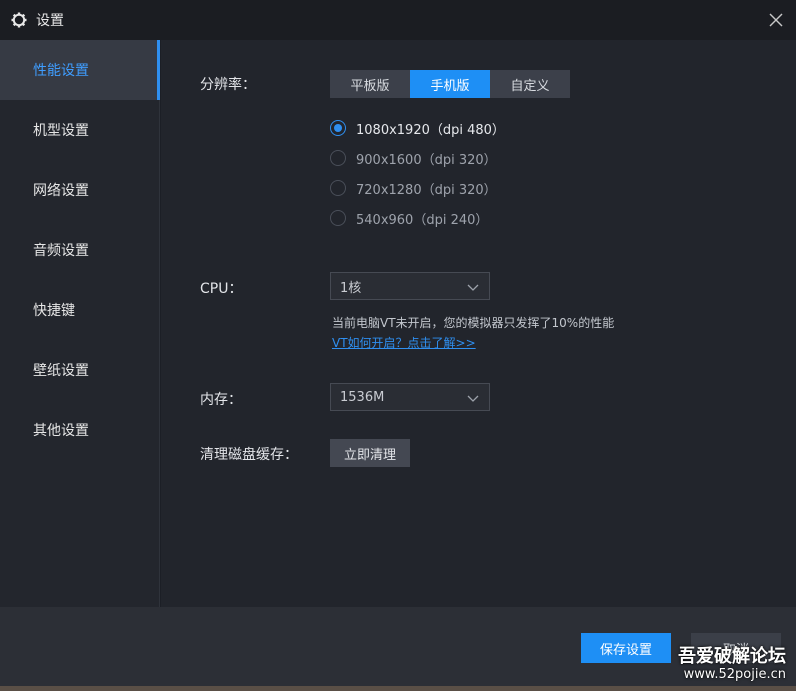  I want to click on resolution-option-900: 900x1600（dpi 320）, so click(413, 158).